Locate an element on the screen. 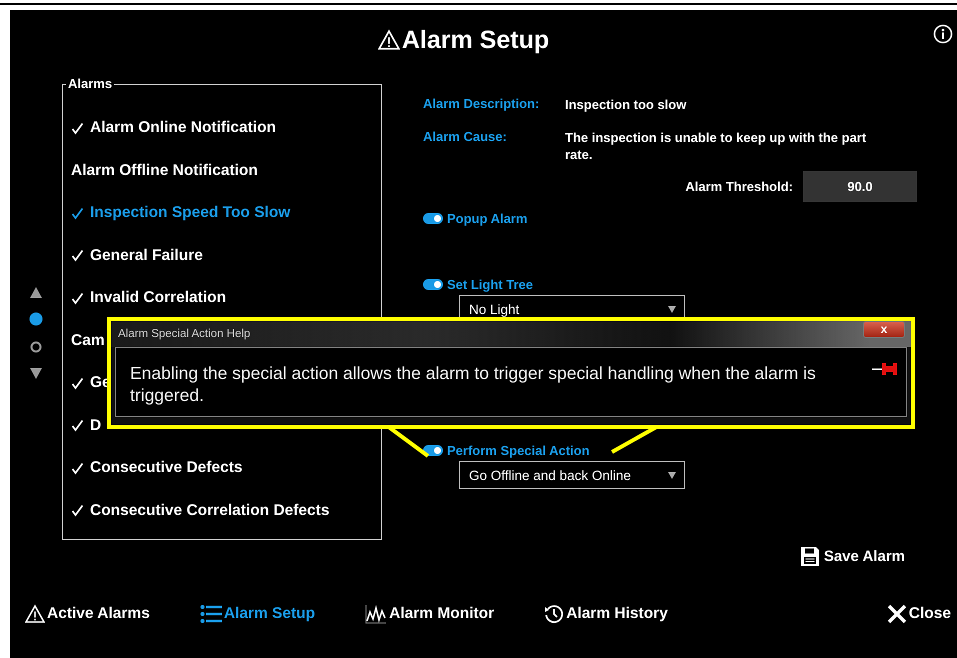 This screenshot has height=658, width=957. save-button: Save Alarm is located at coordinates (852, 556).